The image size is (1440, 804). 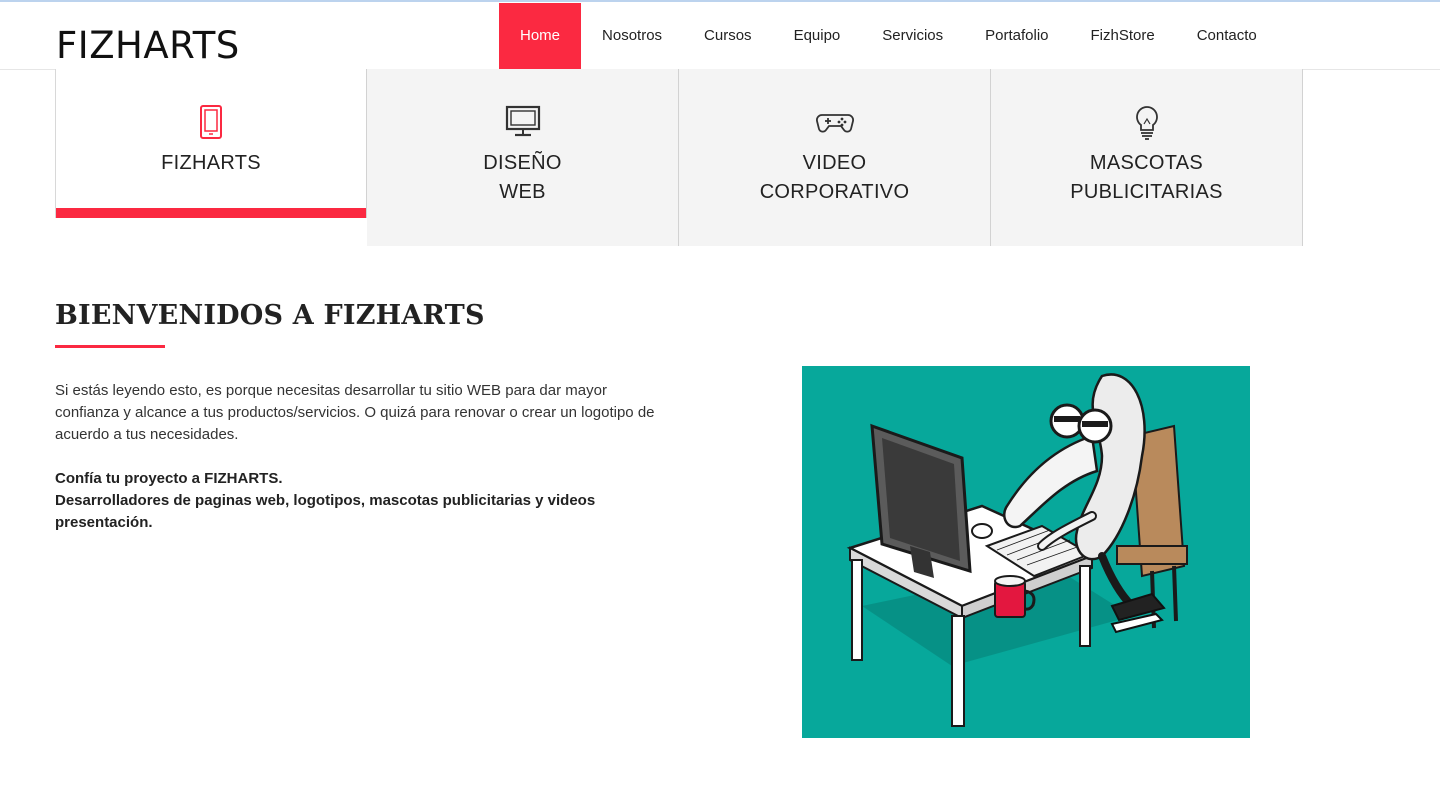 What do you see at coordinates (1123, 36) in the screenshot?
I see `nav-fizhstore: FizhStore` at bounding box center [1123, 36].